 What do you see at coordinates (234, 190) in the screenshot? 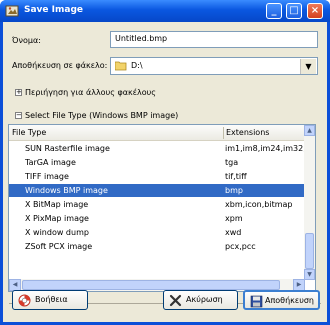
I see `row-extensions: bmp` at bounding box center [234, 190].